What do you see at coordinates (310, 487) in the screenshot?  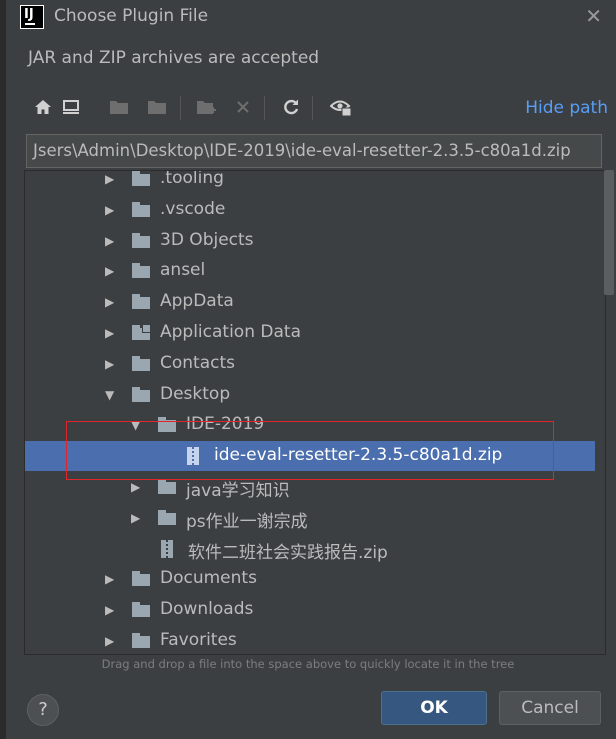 I see `tree-row: ▶ java学习知识` at bounding box center [310, 487].